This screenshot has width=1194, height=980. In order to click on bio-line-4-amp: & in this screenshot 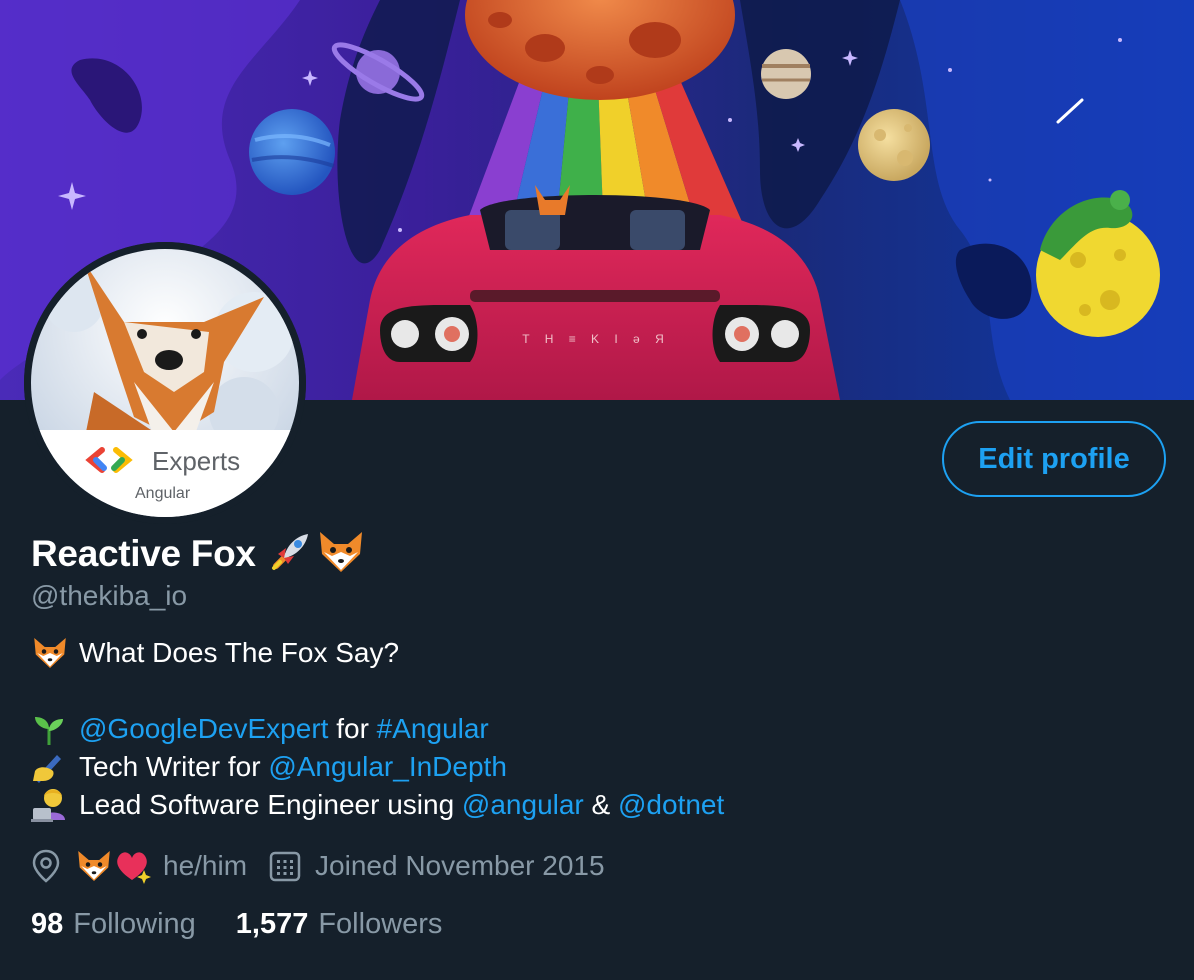, I will do `click(600, 804)`.